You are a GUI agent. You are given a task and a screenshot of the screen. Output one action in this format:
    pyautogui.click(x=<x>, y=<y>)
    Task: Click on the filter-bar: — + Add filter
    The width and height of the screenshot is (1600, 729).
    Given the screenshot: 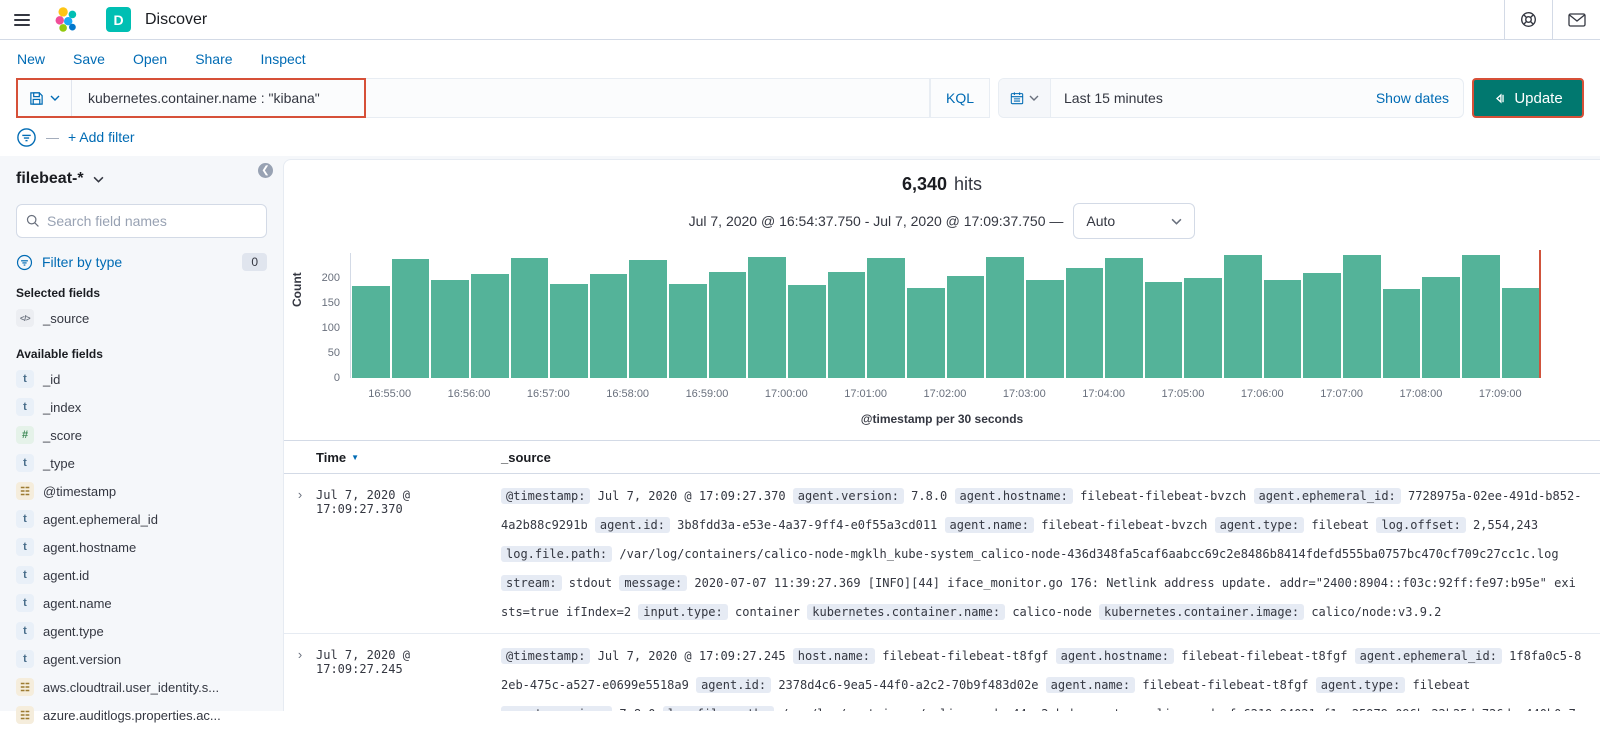 What is the action you would take?
    pyautogui.click(x=800, y=141)
    